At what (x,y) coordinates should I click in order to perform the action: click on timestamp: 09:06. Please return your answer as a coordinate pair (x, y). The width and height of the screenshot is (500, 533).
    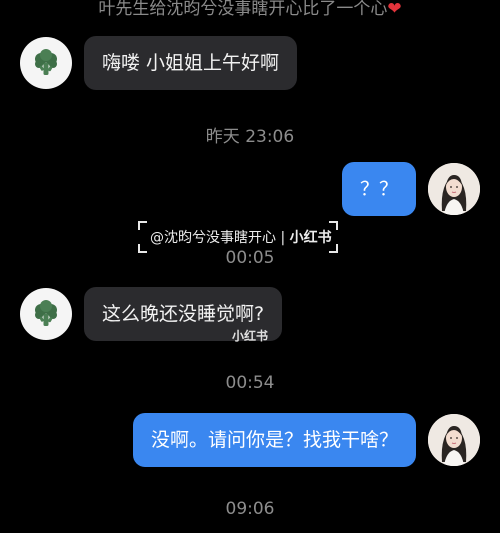
    Looking at the image, I should click on (250, 509).